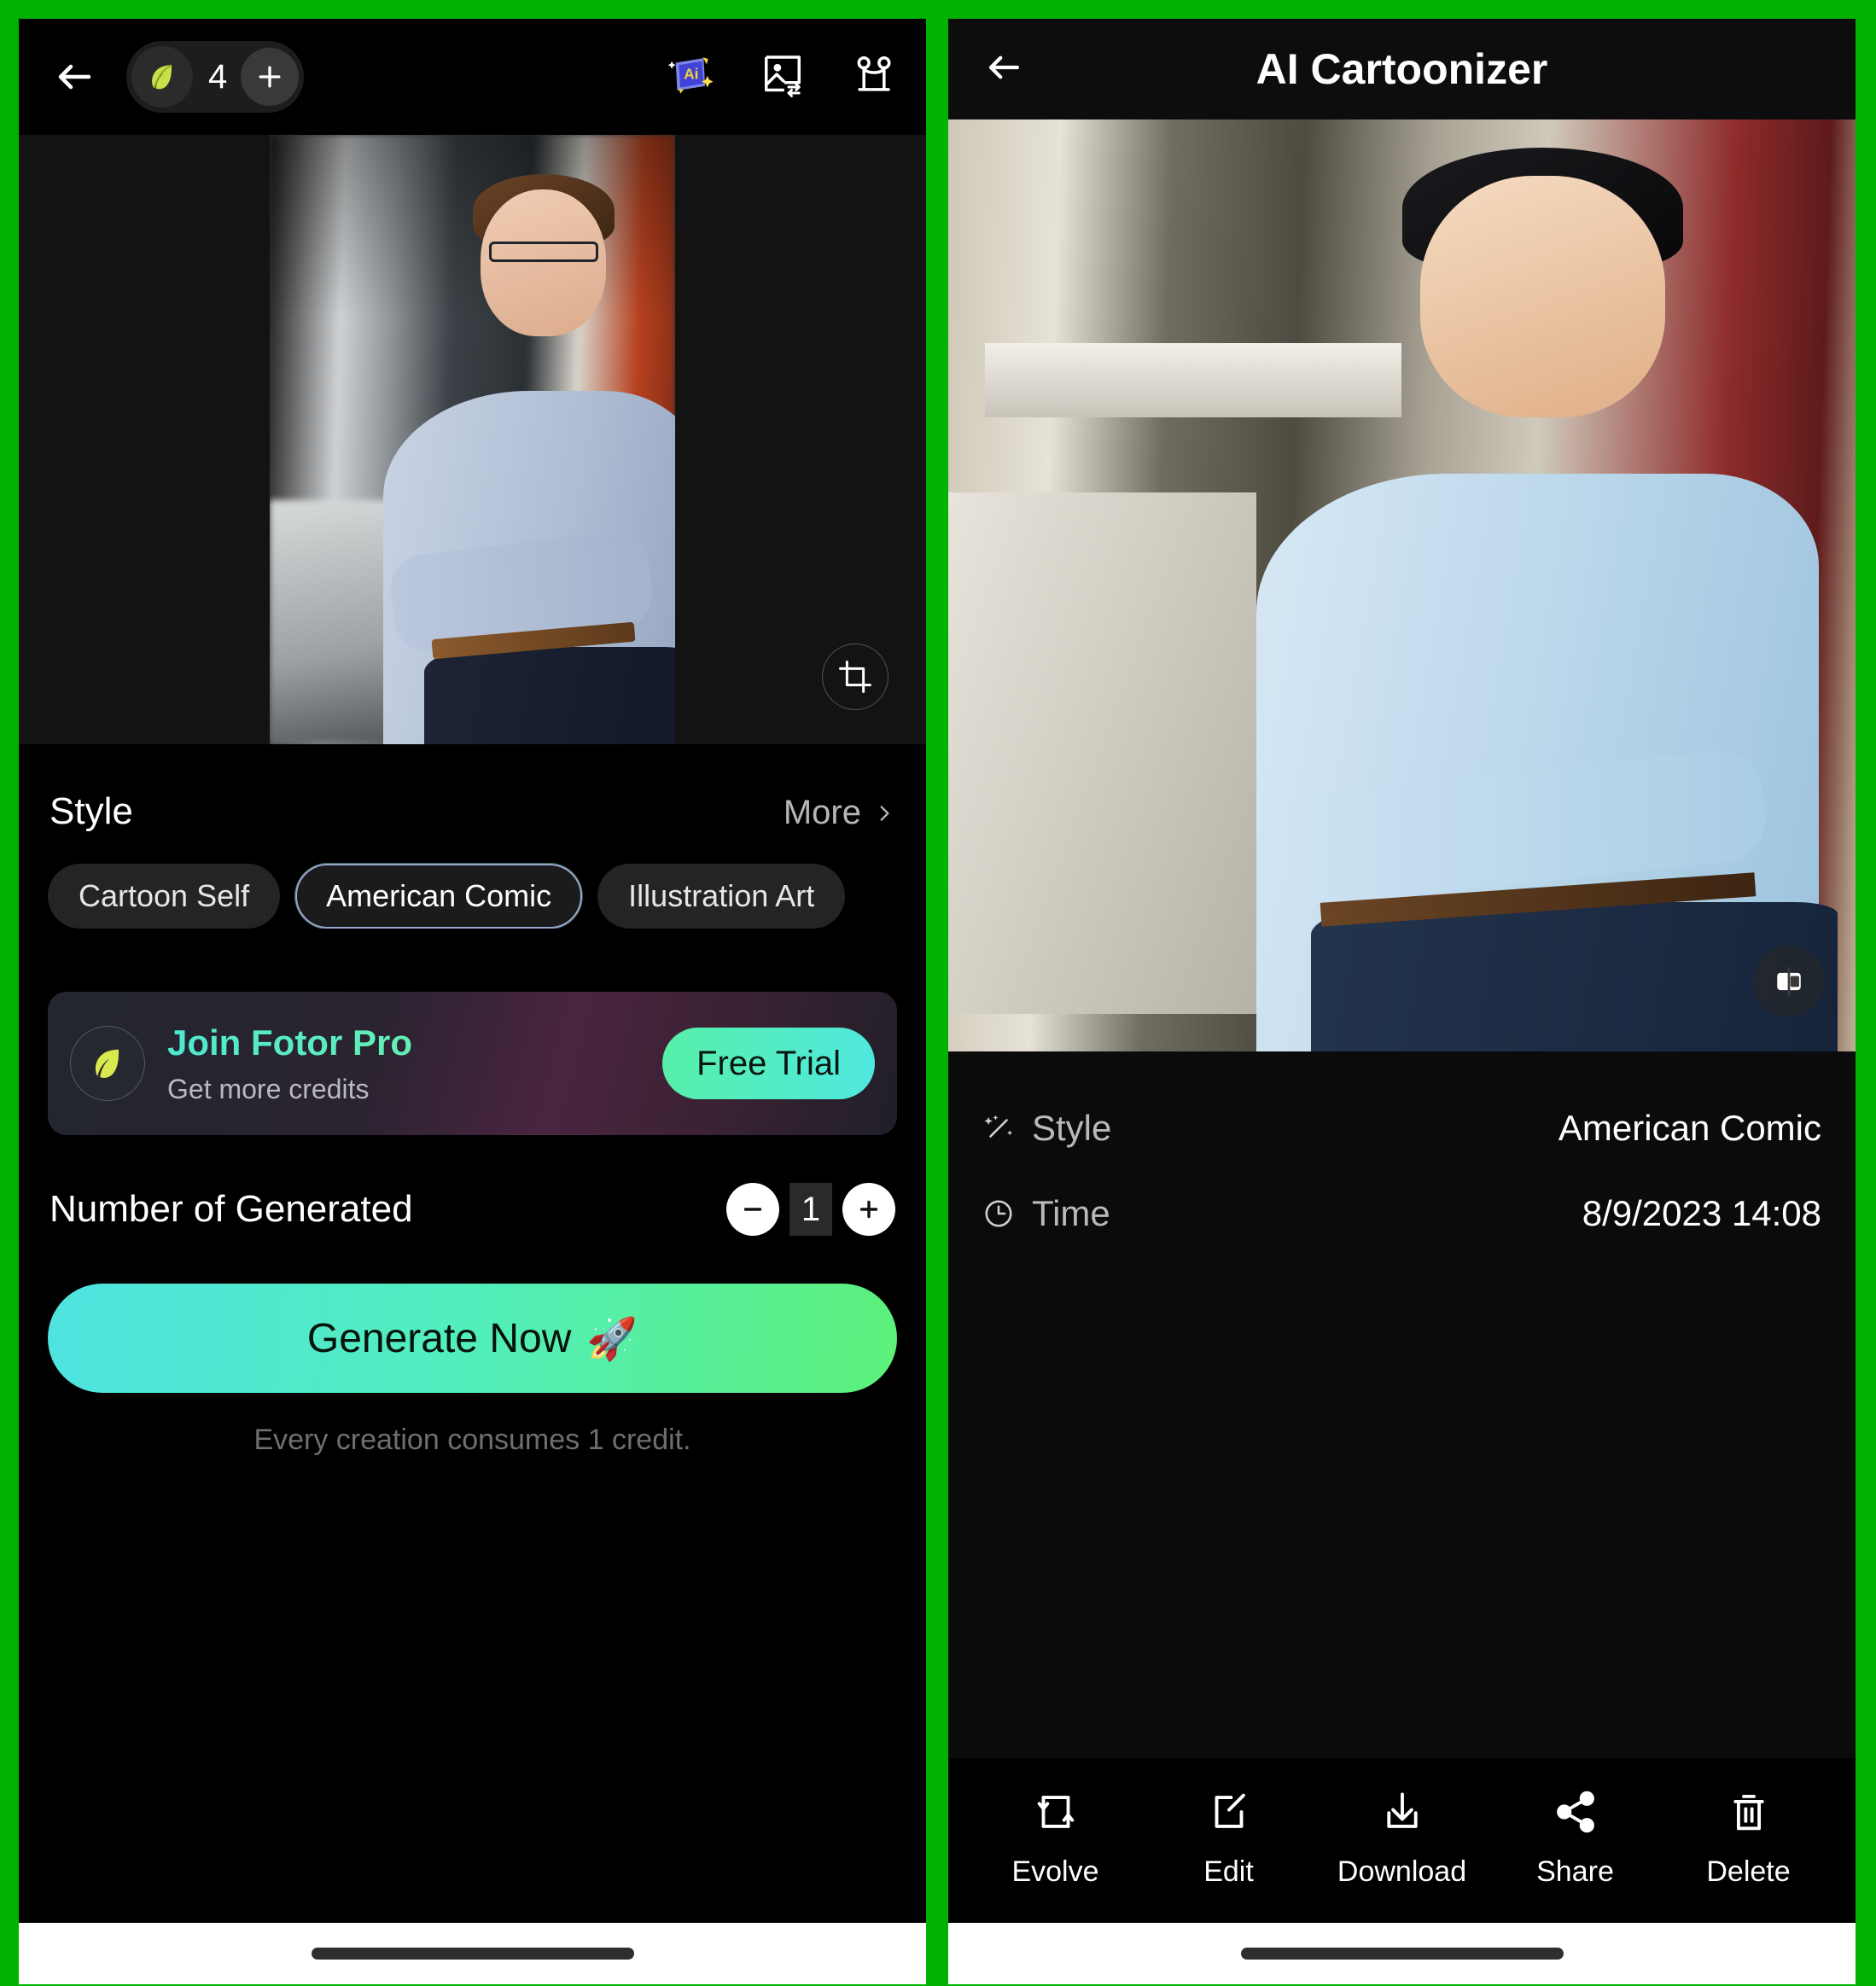 This screenshot has height=1986, width=1876. What do you see at coordinates (1689, 1128) in the screenshot?
I see `meta-style-value: American Comic` at bounding box center [1689, 1128].